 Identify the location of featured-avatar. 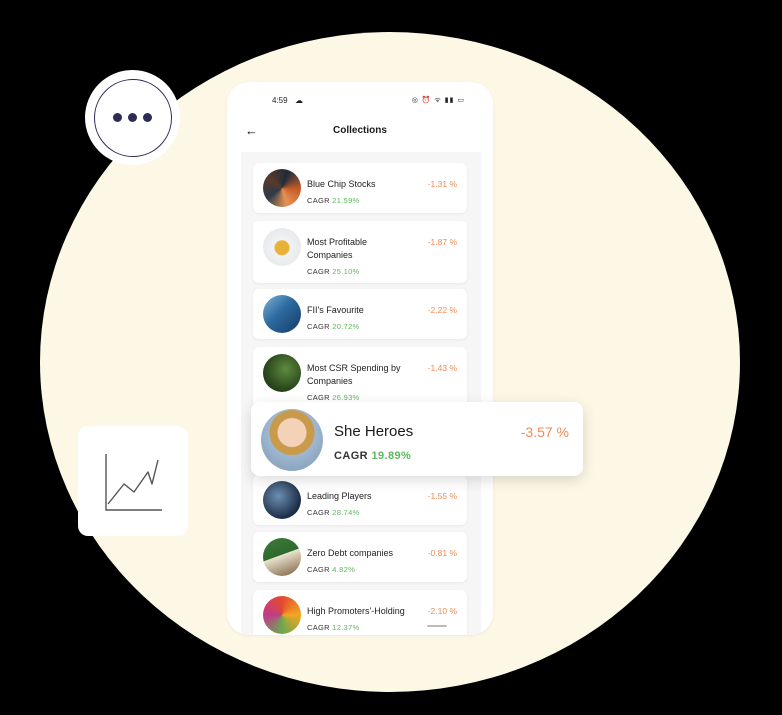
(292, 440).